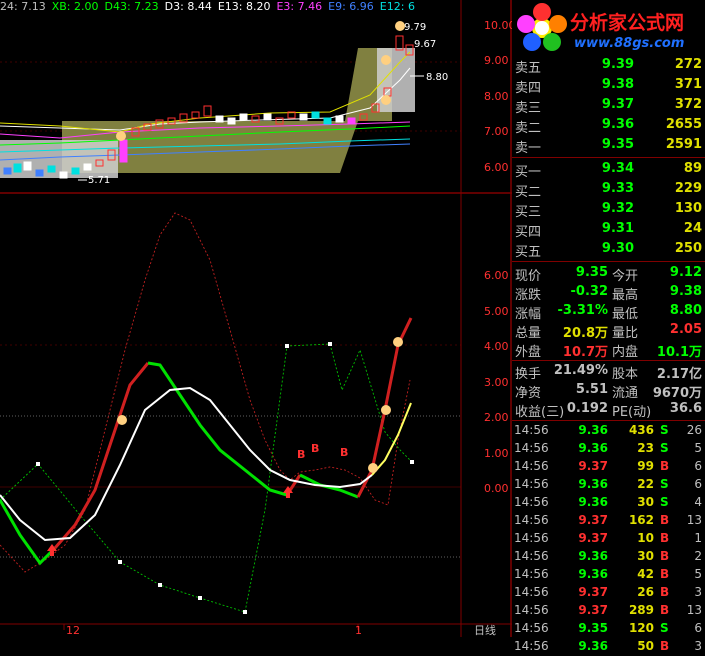  What do you see at coordinates (625, 333) in the screenshot?
I see `info-key: 量比` at bounding box center [625, 333].